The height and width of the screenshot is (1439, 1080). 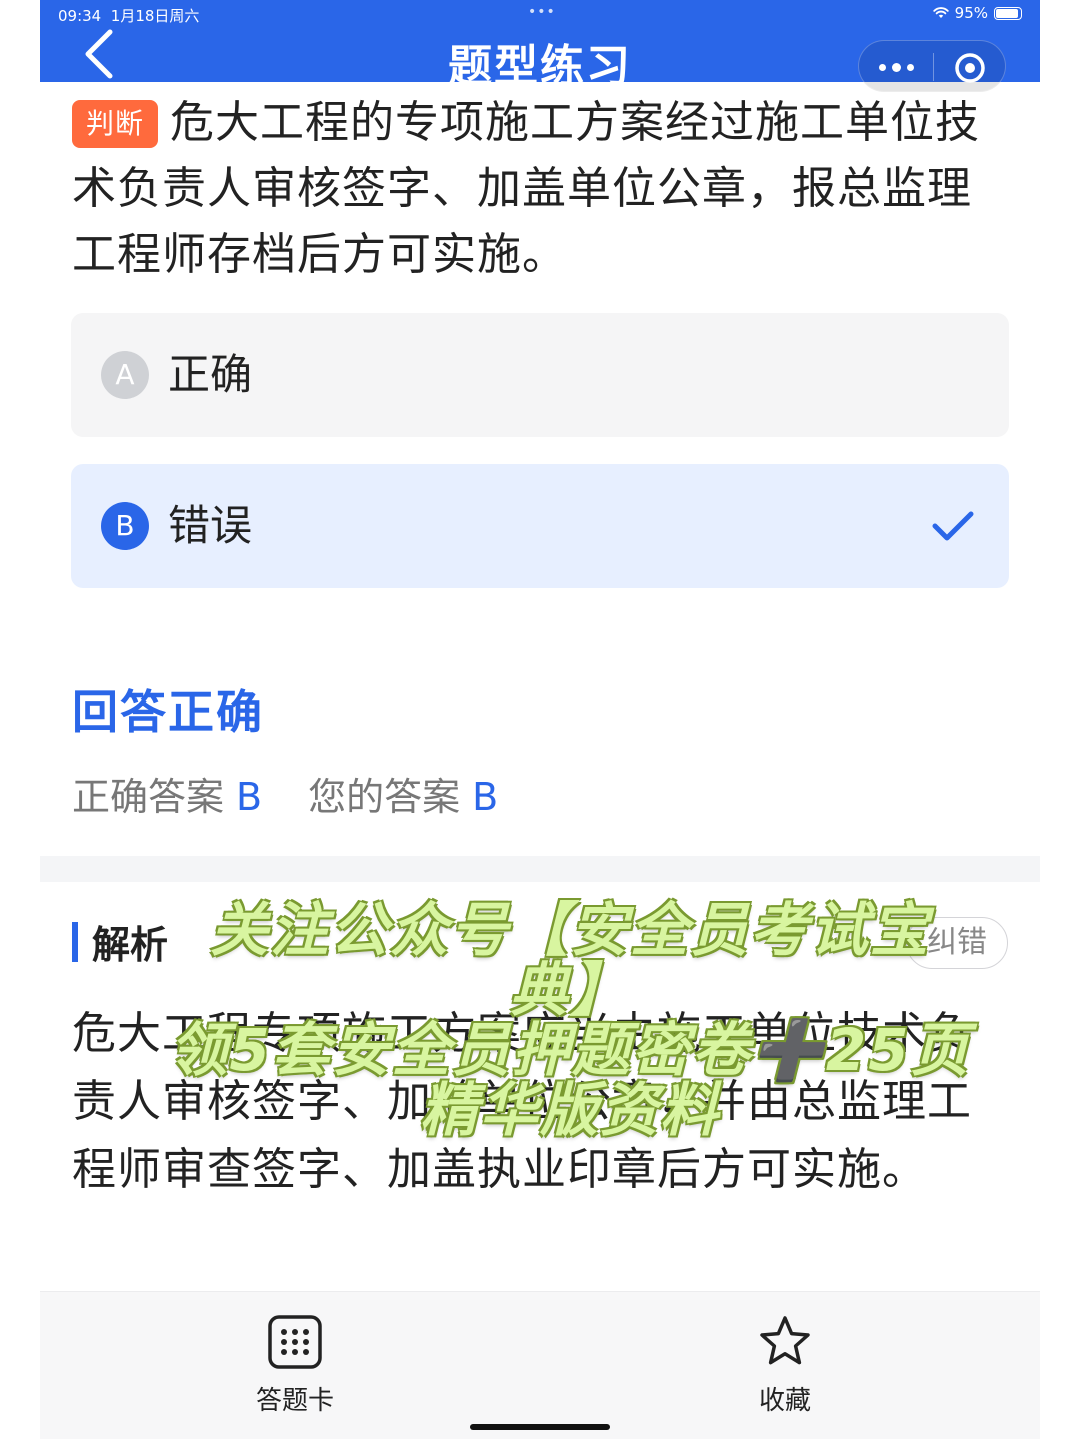 What do you see at coordinates (569, 930) in the screenshot?
I see `watermark-line: 关注公众号【安全员考试宝` at bounding box center [569, 930].